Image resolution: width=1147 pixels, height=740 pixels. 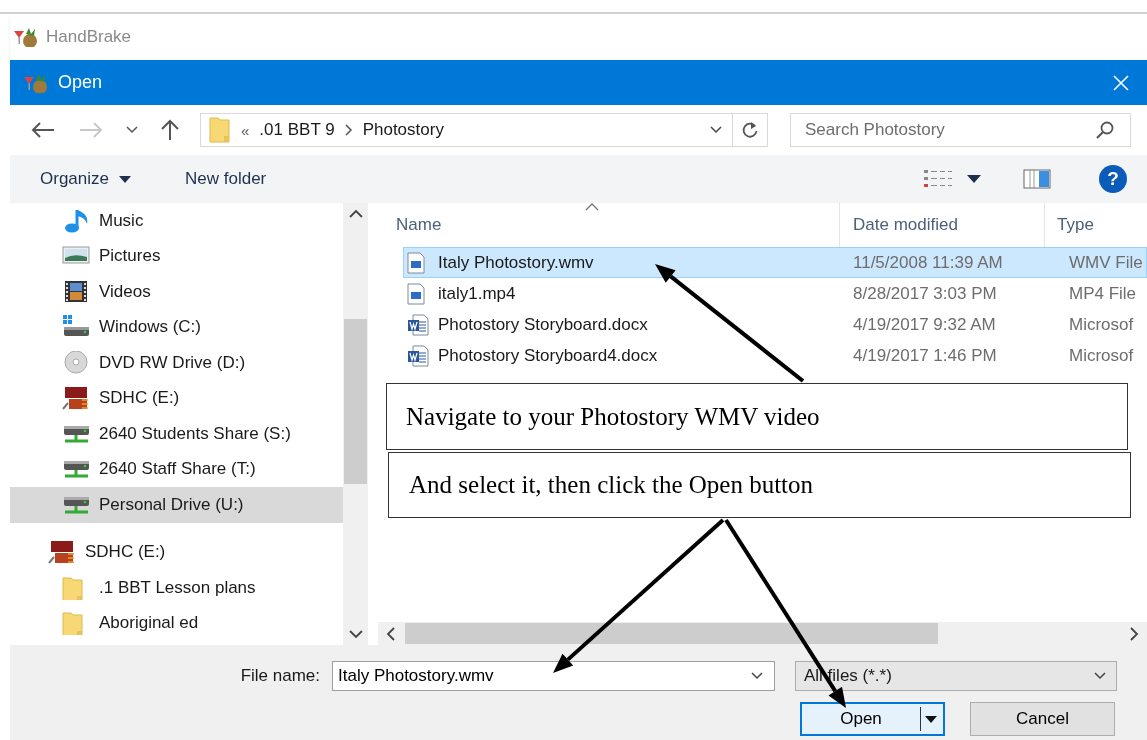 What do you see at coordinates (176, 256) in the screenshot?
I see `sidebar-item: Pictures` at bounding box center [176, 256].